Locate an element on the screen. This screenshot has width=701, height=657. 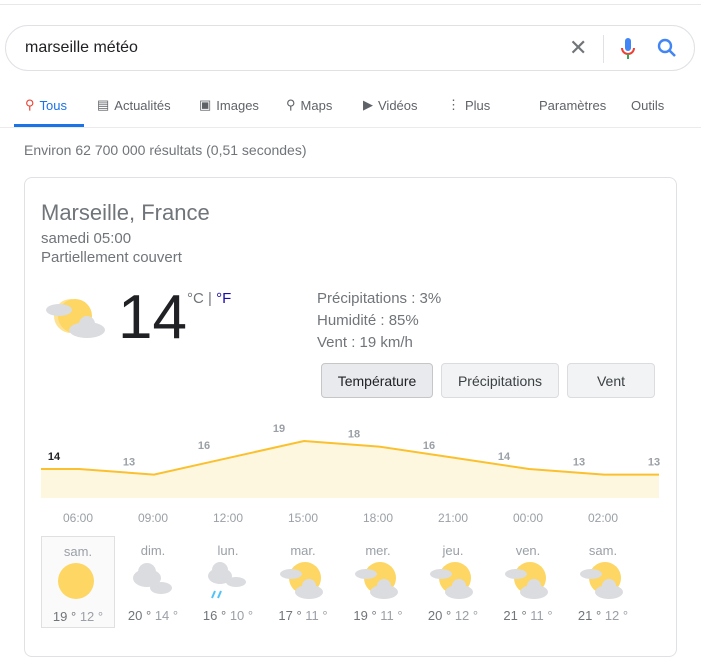
wind: Vent : 19 km/h is located at coordinates (365, 342).